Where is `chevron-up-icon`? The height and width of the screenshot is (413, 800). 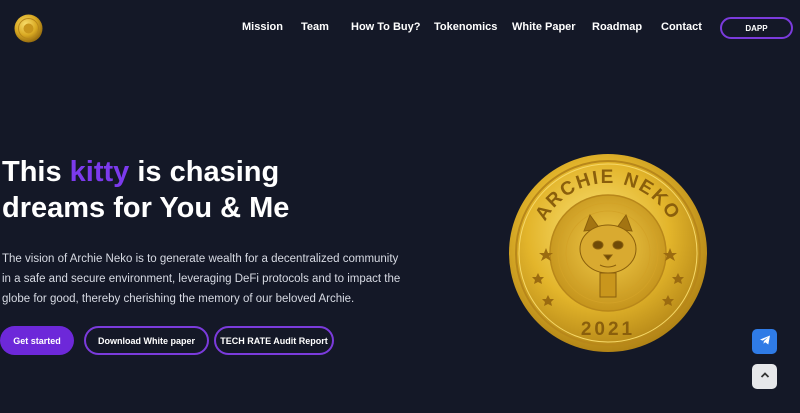 chevron-up-icon is located at coordinates (765, 377).